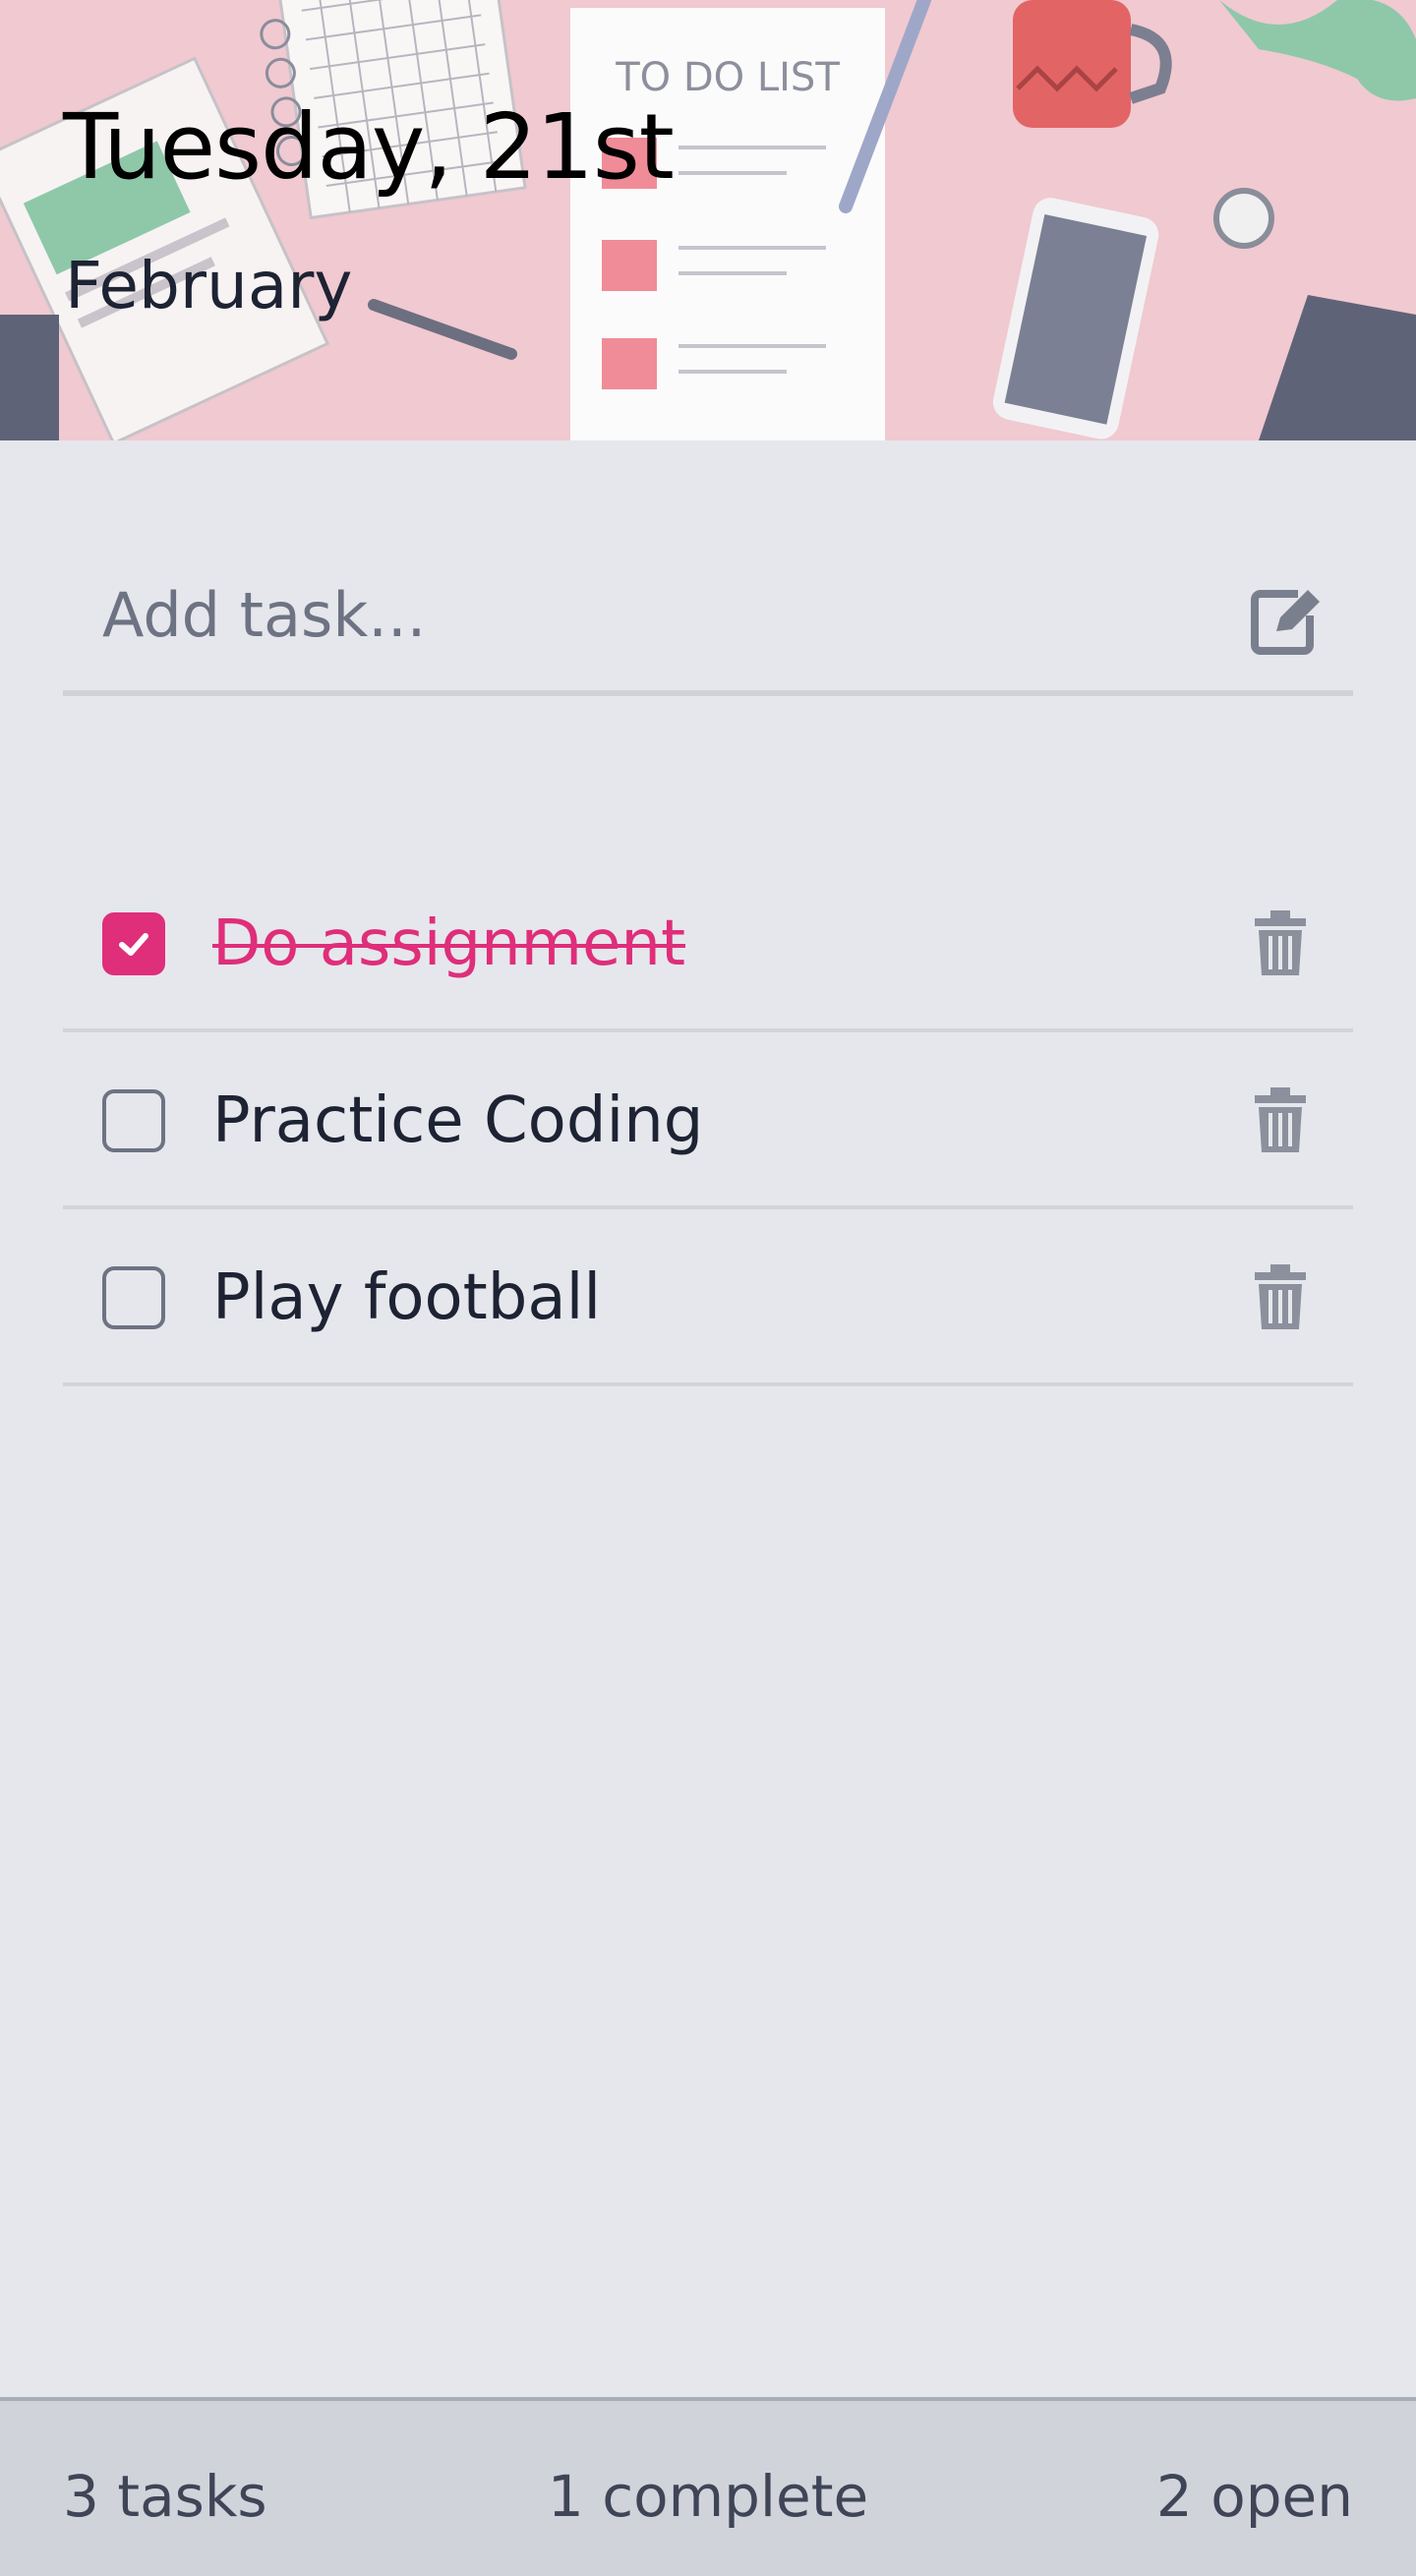  What do you see at coordinates (209, 285) in the screenshot?
I see `month-label: February` at bounding box center [209, 285].